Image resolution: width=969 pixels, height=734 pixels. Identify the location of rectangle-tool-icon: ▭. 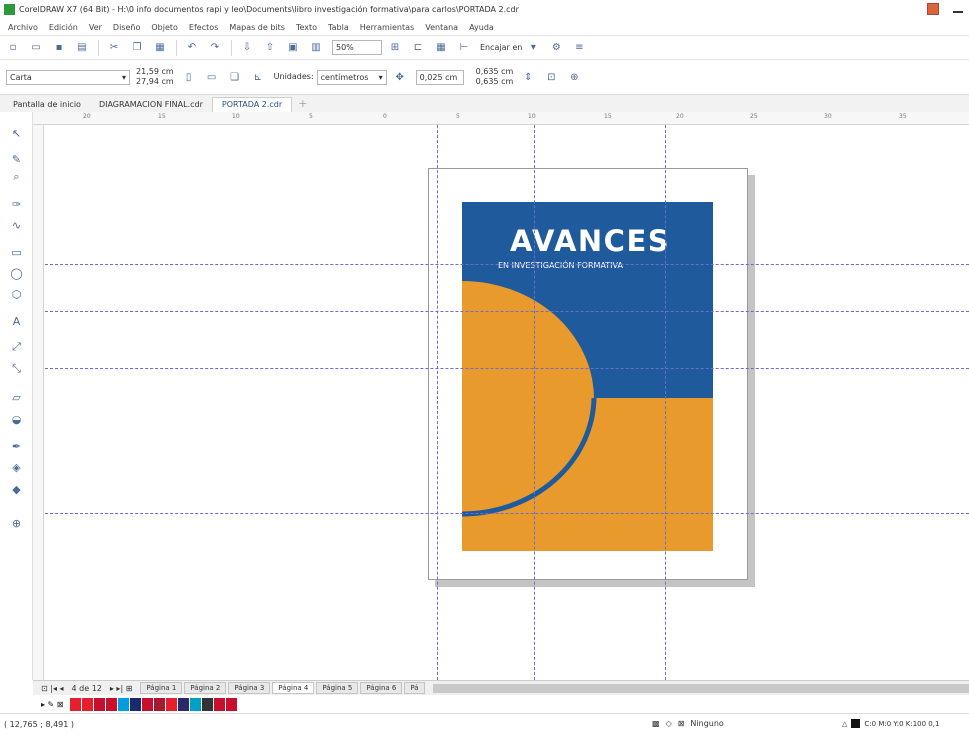
(16, 252).